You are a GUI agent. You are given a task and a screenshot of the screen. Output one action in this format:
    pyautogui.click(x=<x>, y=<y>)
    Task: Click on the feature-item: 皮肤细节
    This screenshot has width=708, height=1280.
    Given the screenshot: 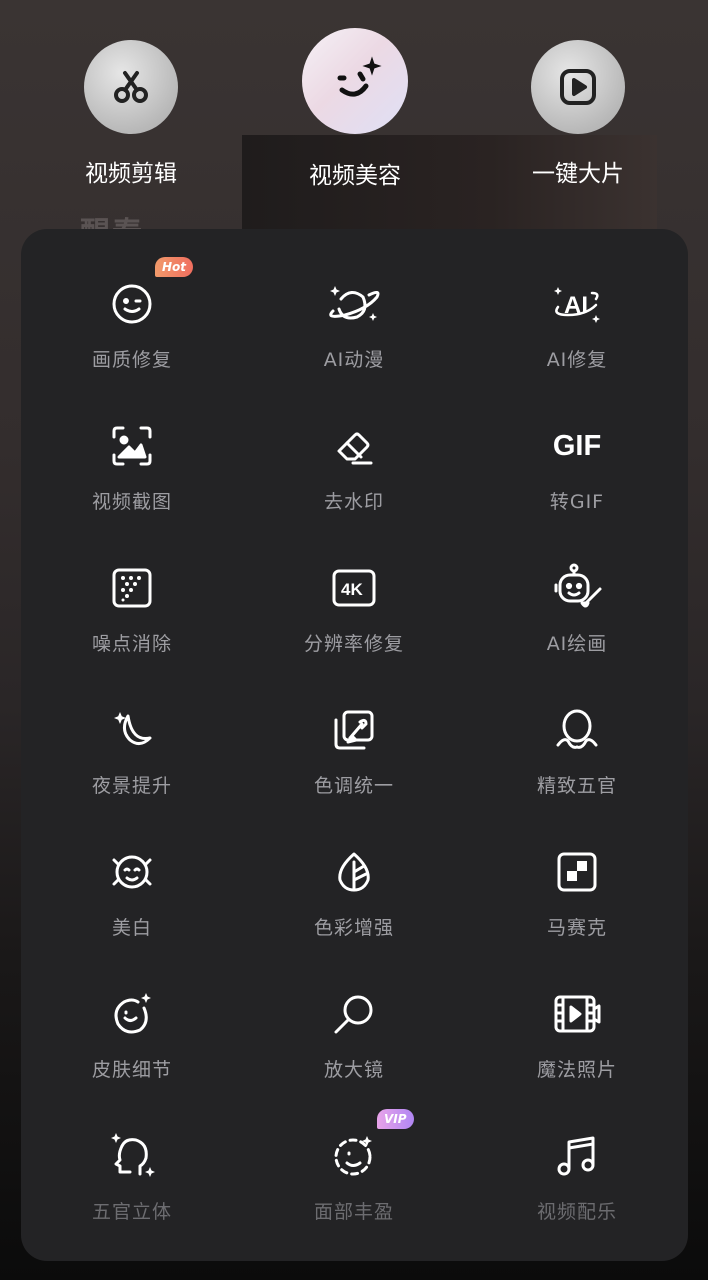 What is the action you would take?
    pyautogui.click(x=132, y=1014)
    